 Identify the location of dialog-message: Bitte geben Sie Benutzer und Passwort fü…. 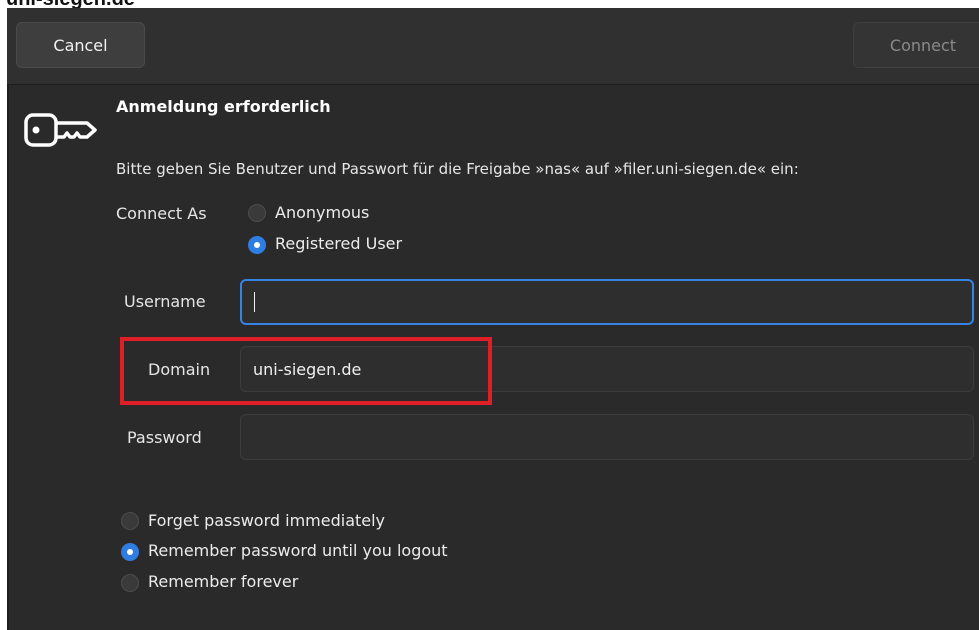
(457, 169).